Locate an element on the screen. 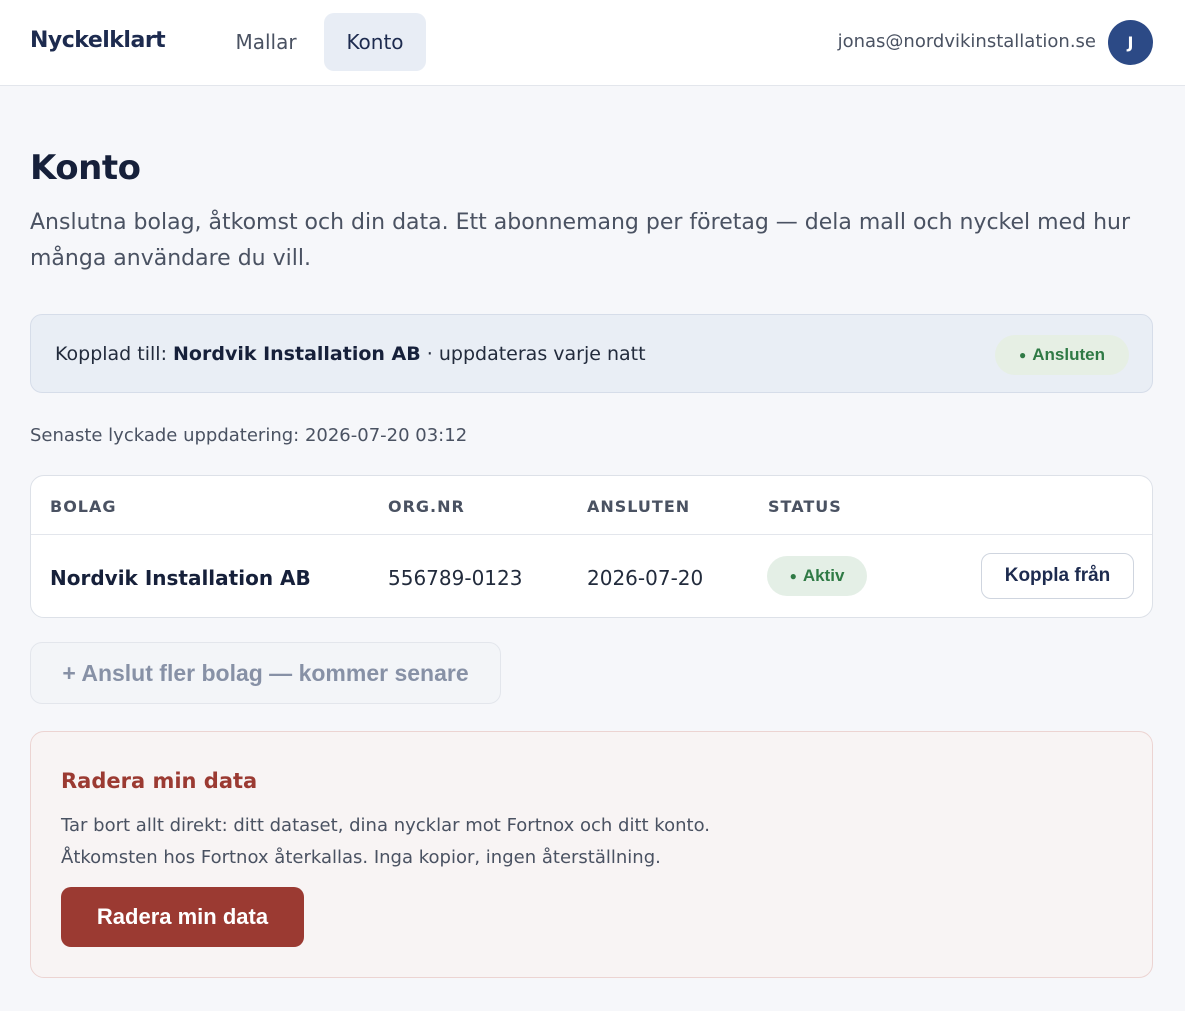 The height and width of the screenshot is (1011, 1185). column-header-org-nr: ORG.NR is located at coordinates (426, 506).